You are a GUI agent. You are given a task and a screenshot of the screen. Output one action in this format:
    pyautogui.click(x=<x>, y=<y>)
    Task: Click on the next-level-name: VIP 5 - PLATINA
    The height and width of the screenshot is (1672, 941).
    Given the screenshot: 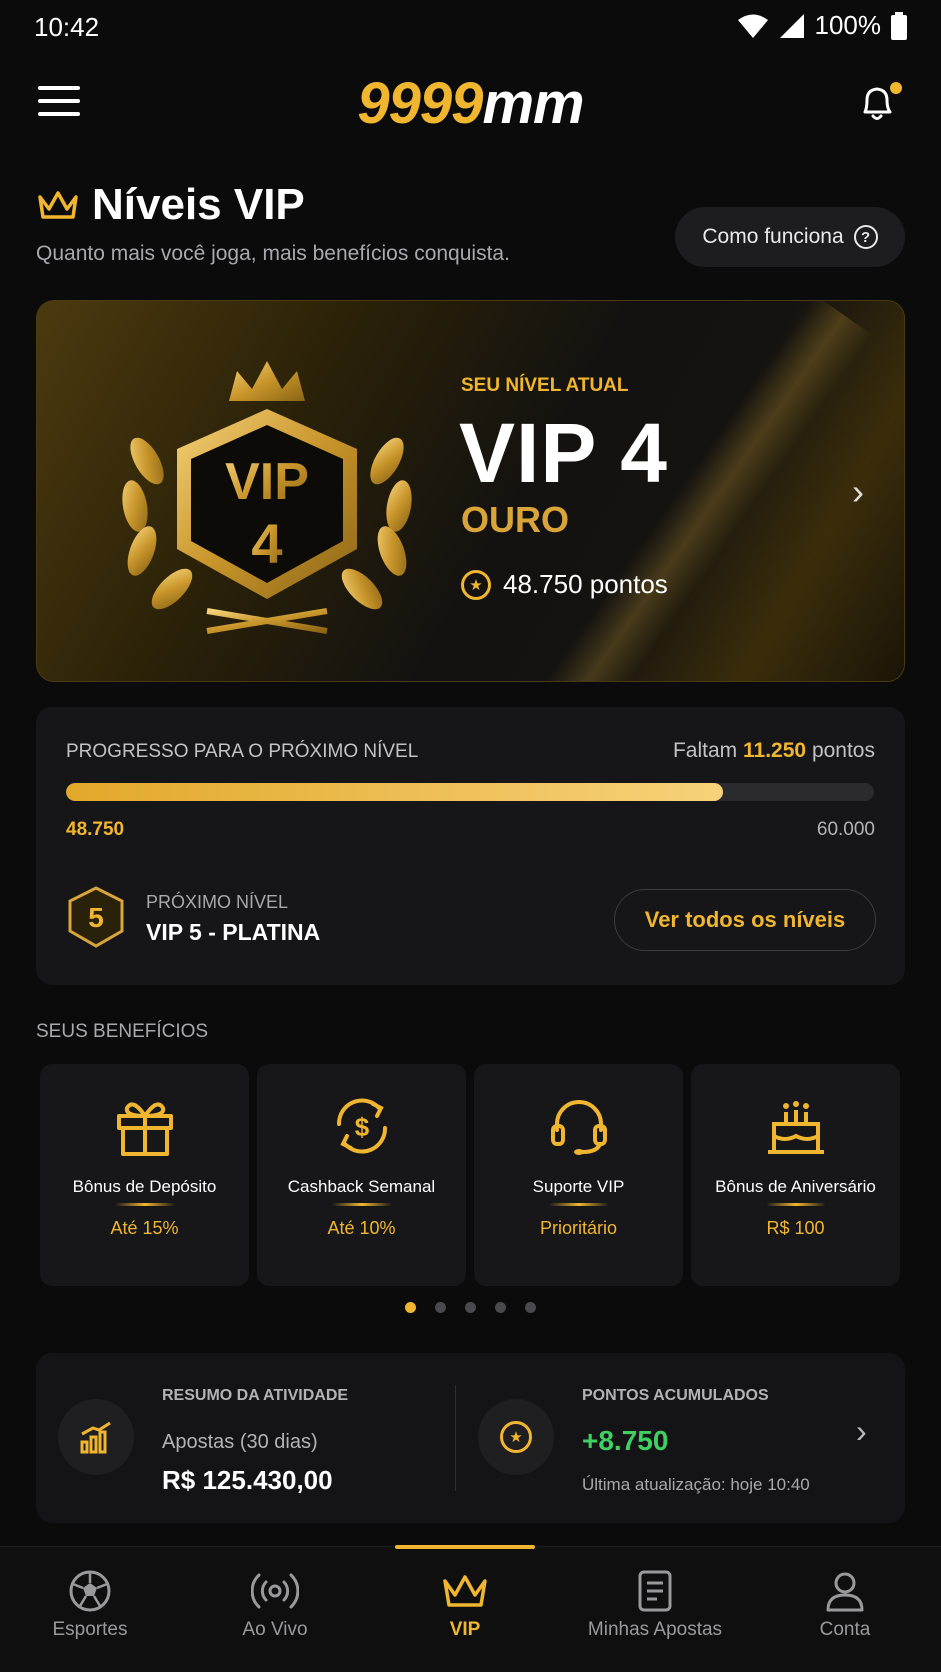 What is the action you would take?
    pyautogui.click(x=233, y=932)
    